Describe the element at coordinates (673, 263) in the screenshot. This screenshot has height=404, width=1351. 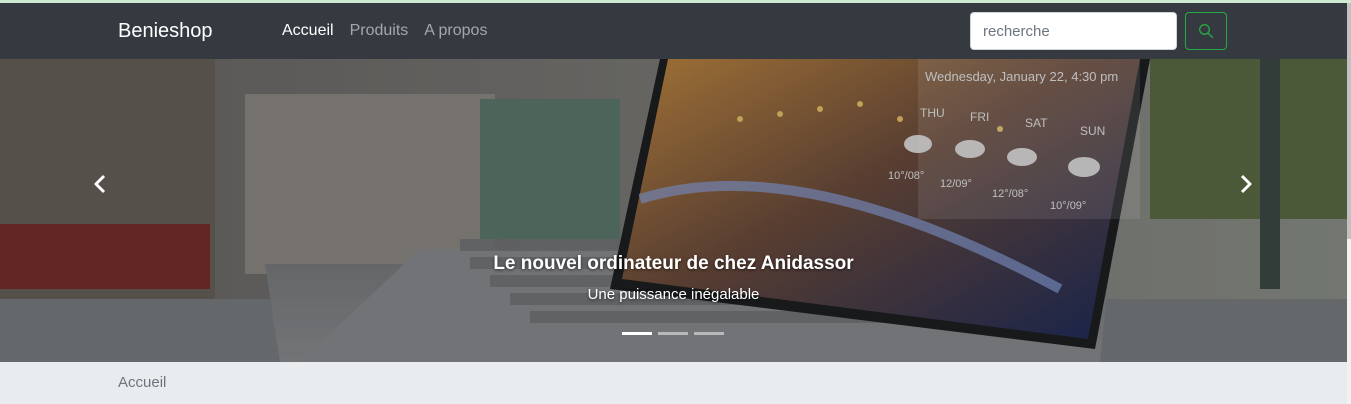
I see `carousel-caption-title: Le nouvel ordinateur de chez Anidassor` at that location.